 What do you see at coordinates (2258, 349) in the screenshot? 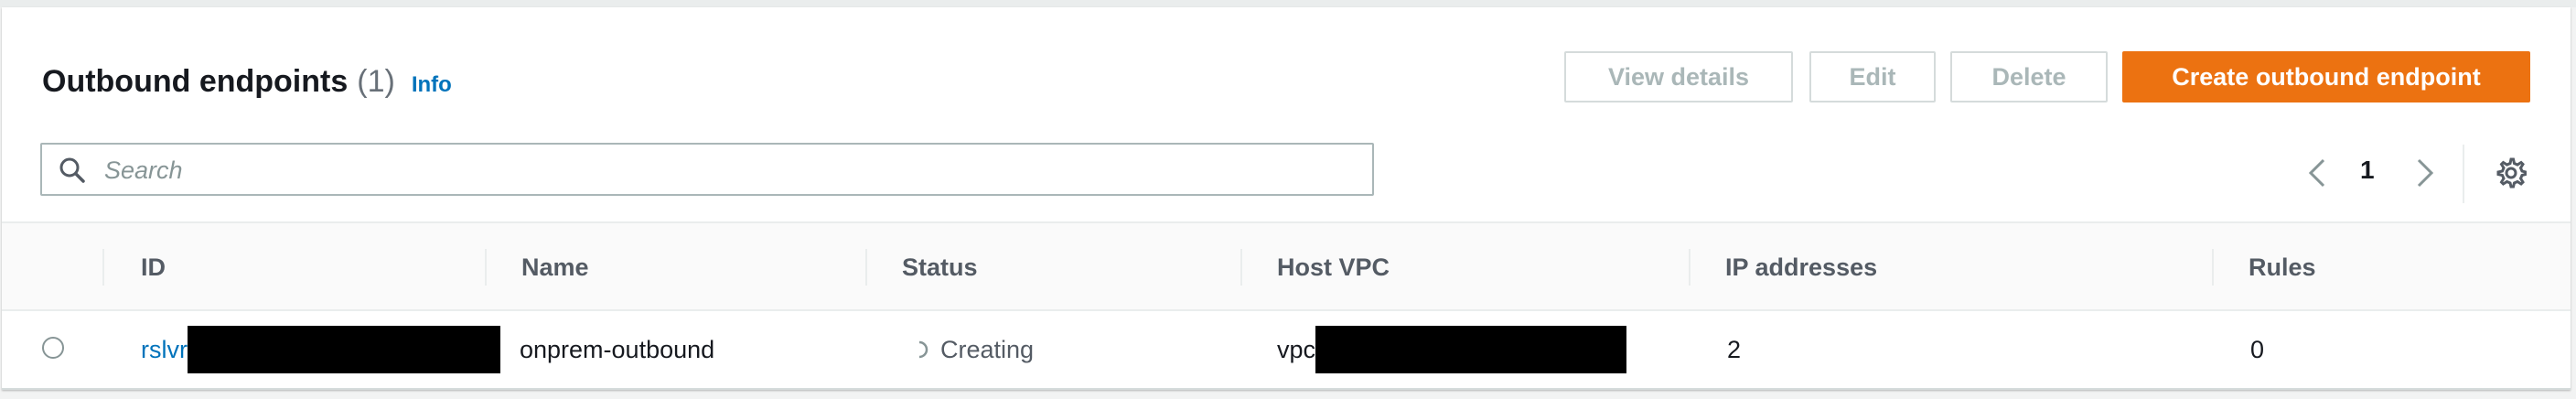
I see `rules-cell: 0` at bounding box center [2258, 349].